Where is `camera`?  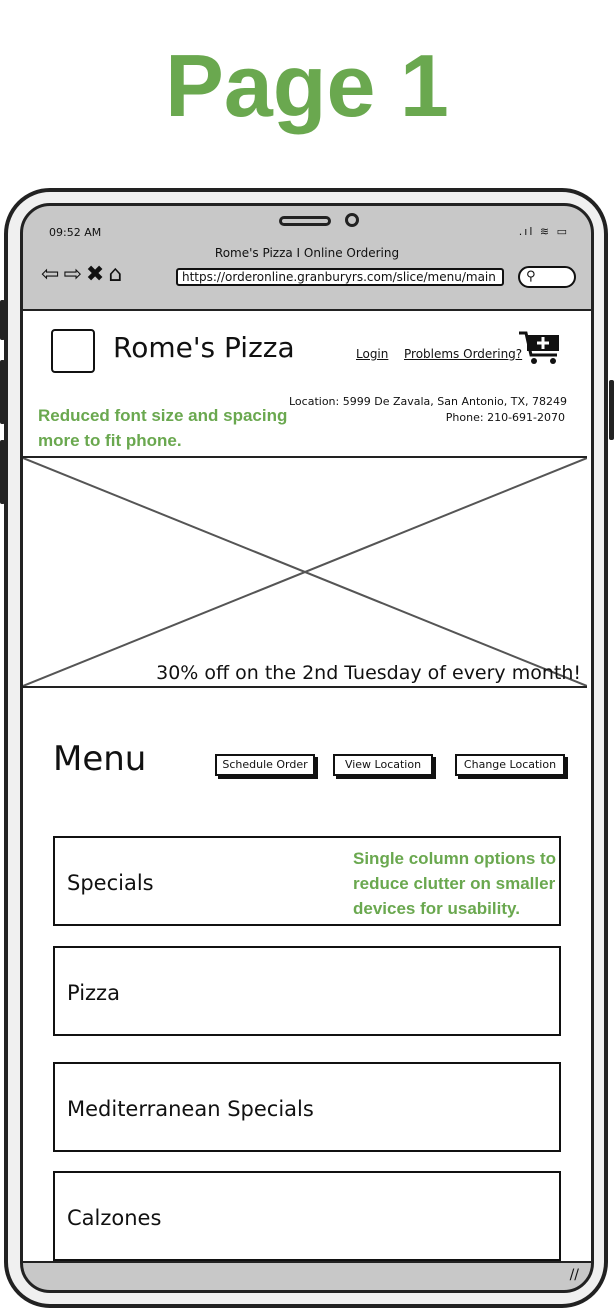
camera is located at coordinates (352, 220).